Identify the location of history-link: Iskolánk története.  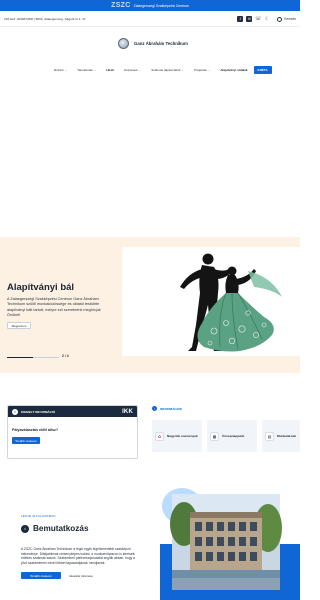
(81, 575).